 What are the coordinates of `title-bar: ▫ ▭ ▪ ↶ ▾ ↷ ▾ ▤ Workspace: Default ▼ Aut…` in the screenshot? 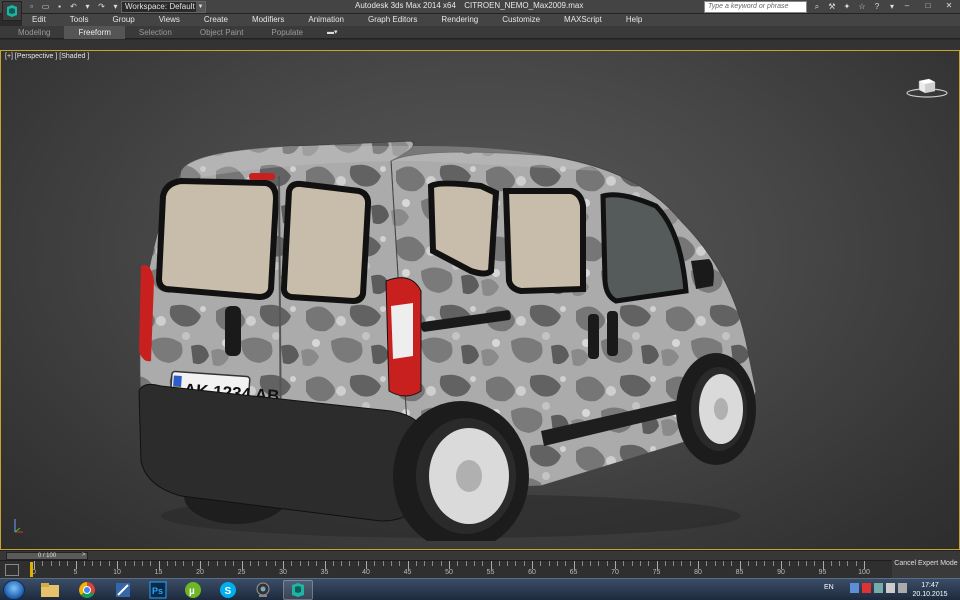 It's located at (480, 10).